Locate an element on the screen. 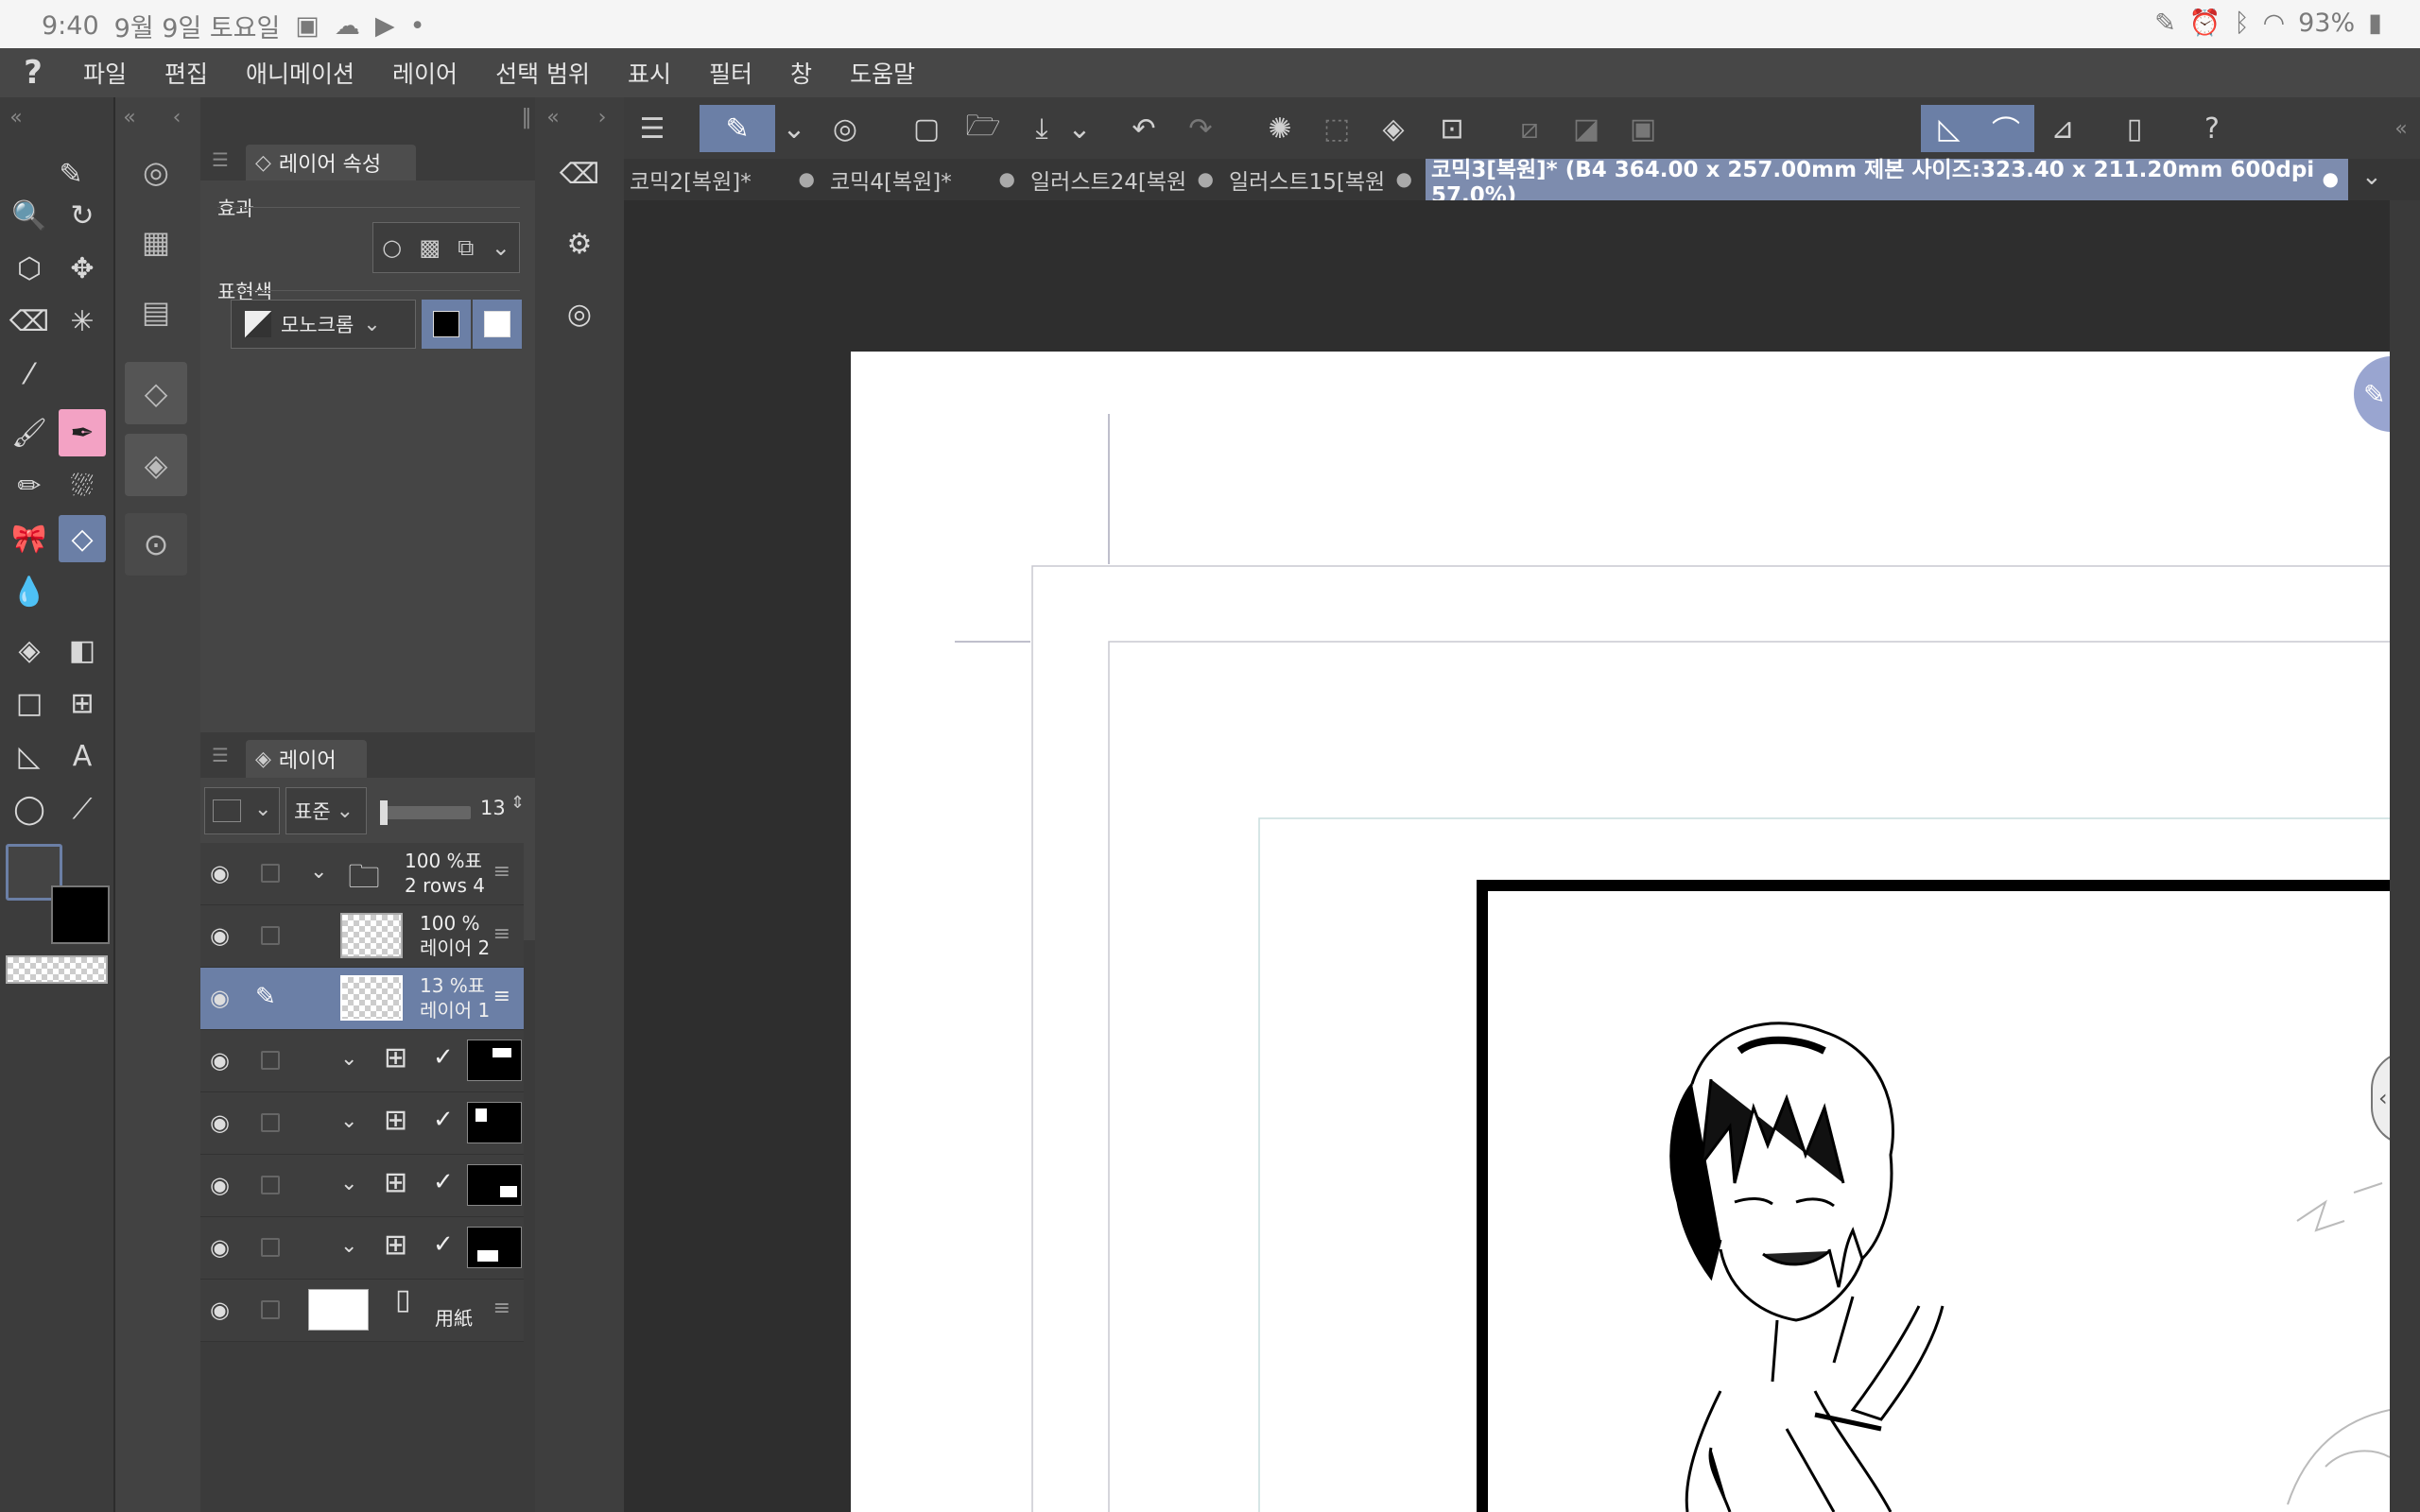  brush-icon: 🖌 is located at coordinates (30, 432).